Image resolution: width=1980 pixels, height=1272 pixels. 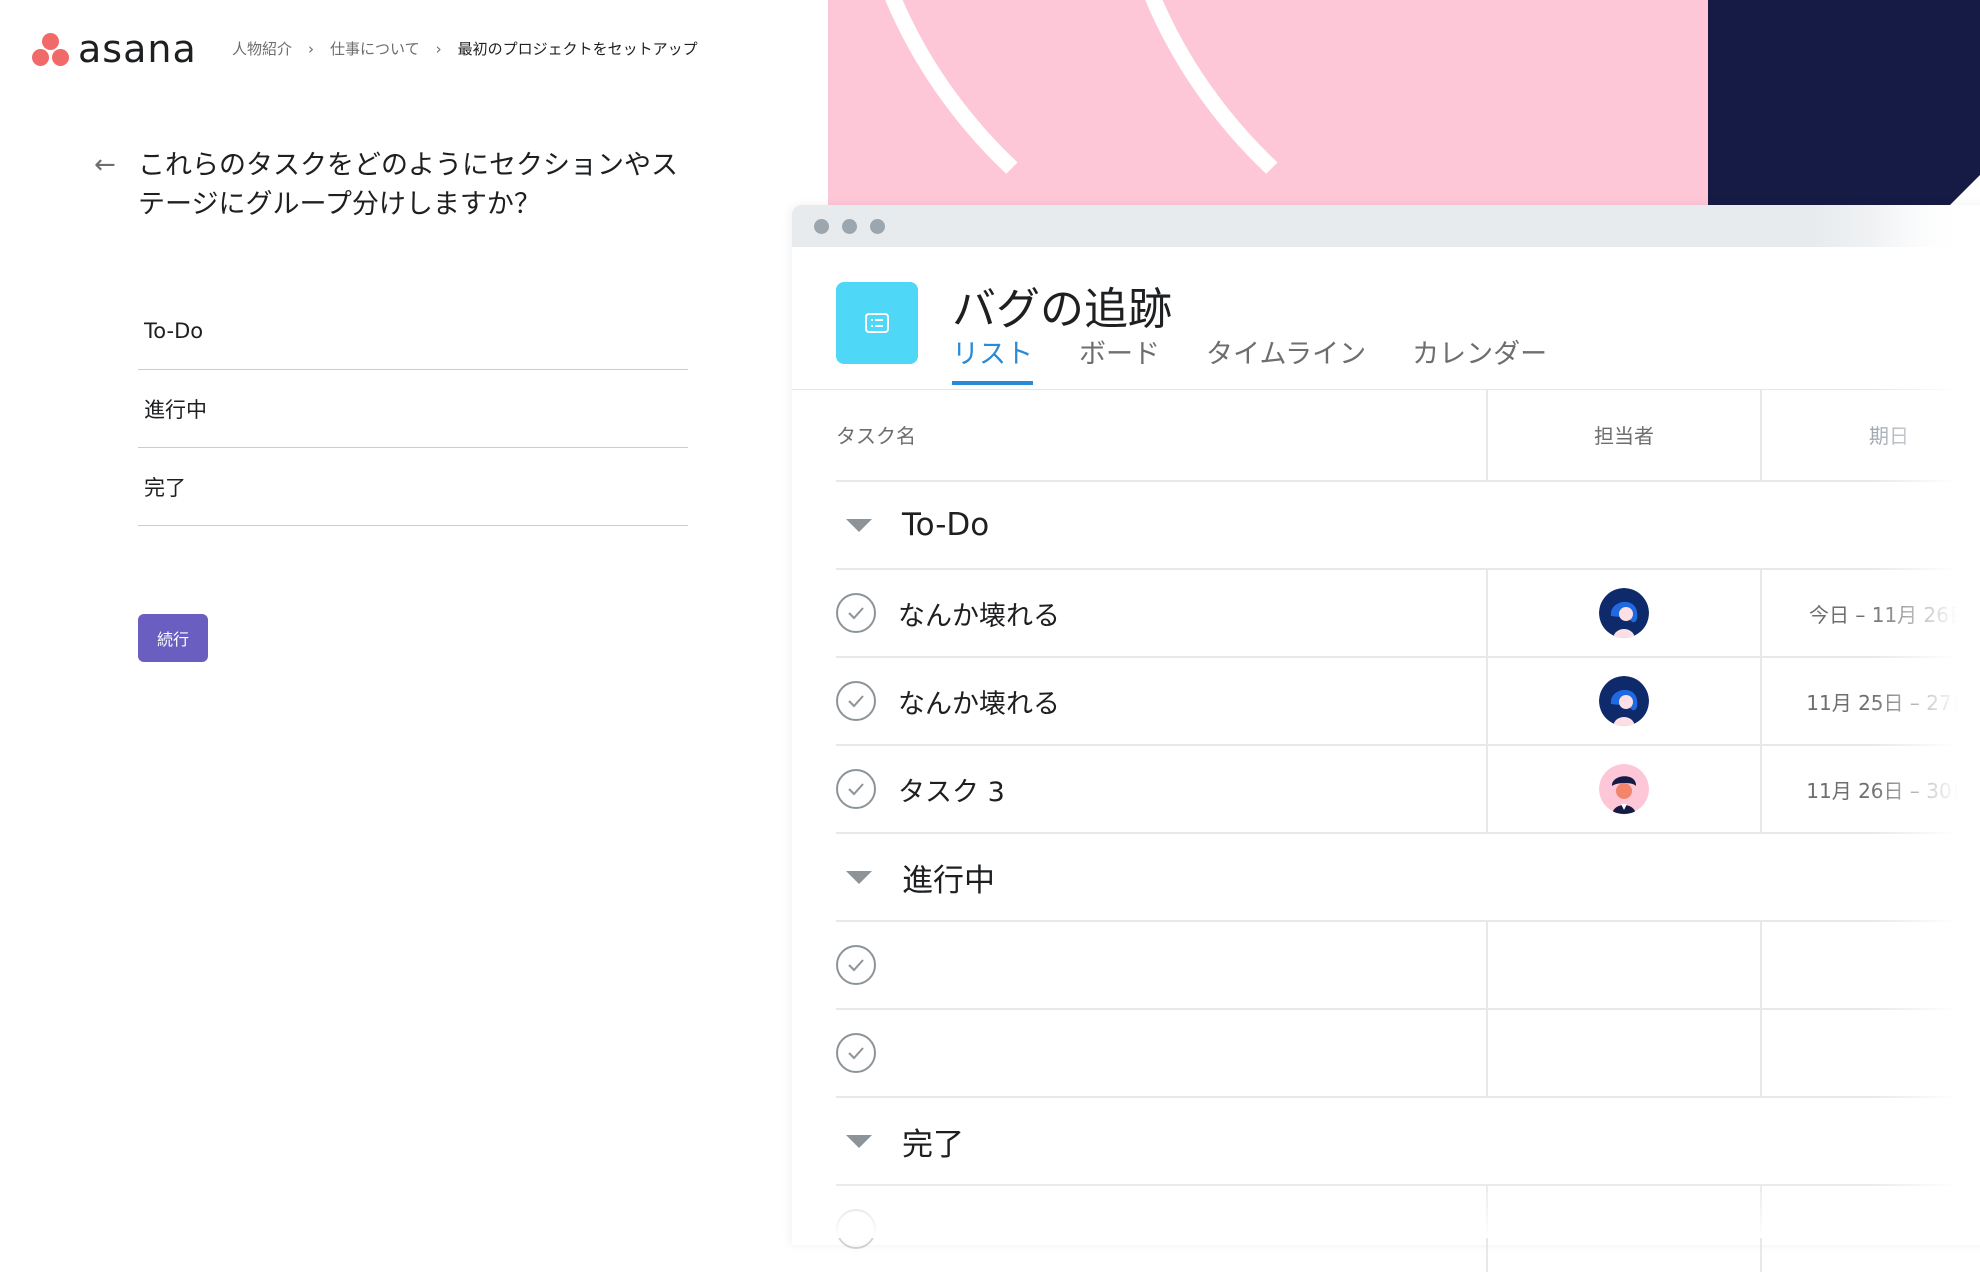 I want to click on tab-timeline: タイムライン, so click(x=1286, y=358).